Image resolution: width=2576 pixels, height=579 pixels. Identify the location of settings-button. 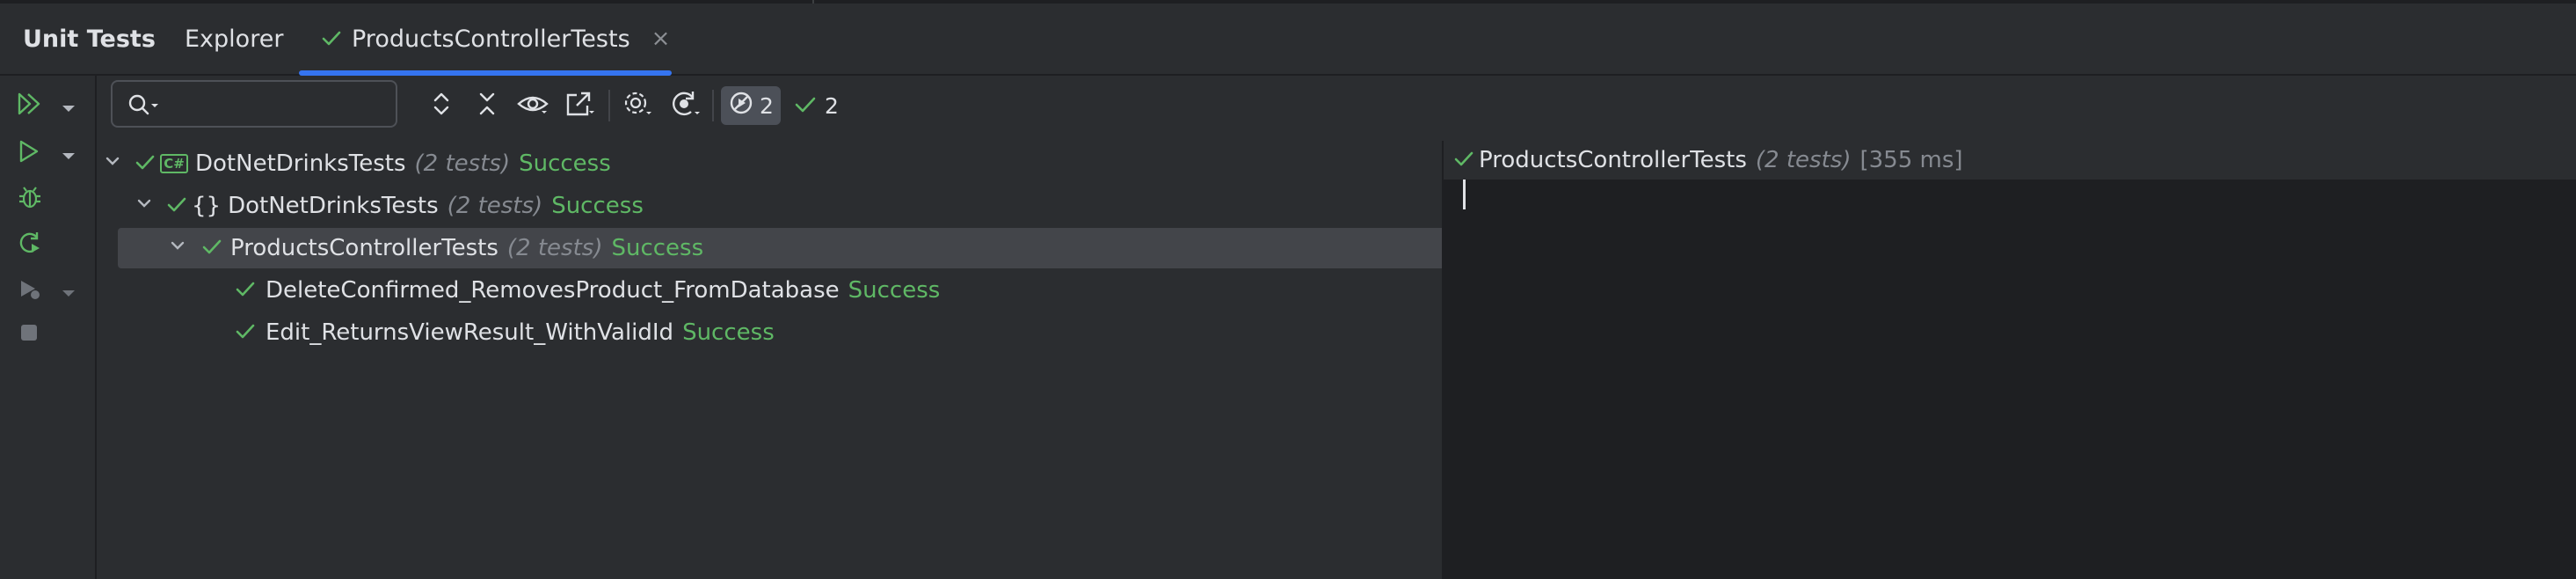
(637, 105).